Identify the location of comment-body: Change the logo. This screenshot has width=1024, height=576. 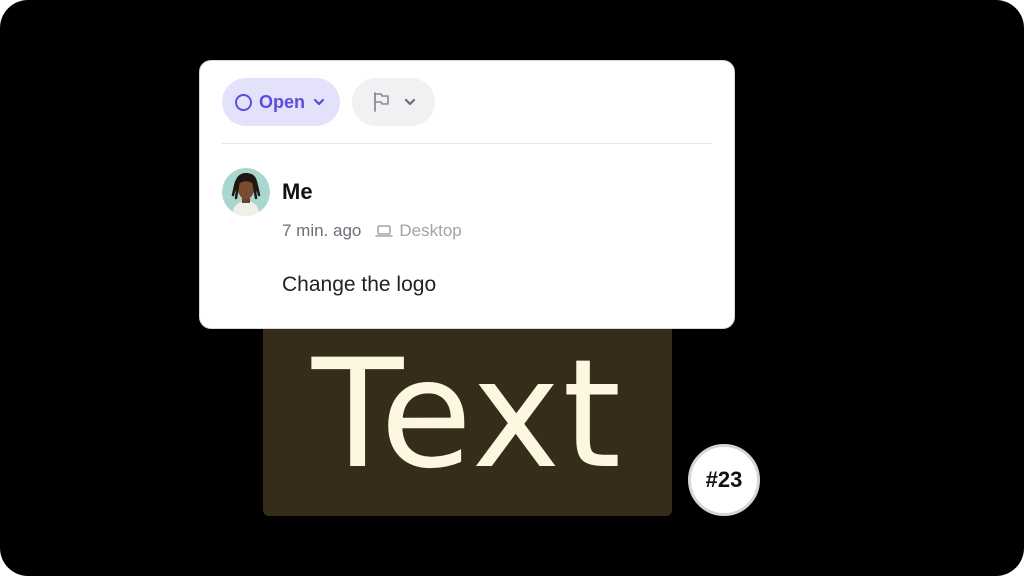
(359, 284).